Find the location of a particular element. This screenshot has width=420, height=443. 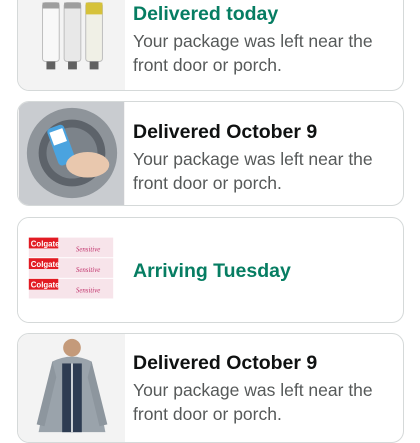

product-image-water-filters is located at coordinates (71, 45).